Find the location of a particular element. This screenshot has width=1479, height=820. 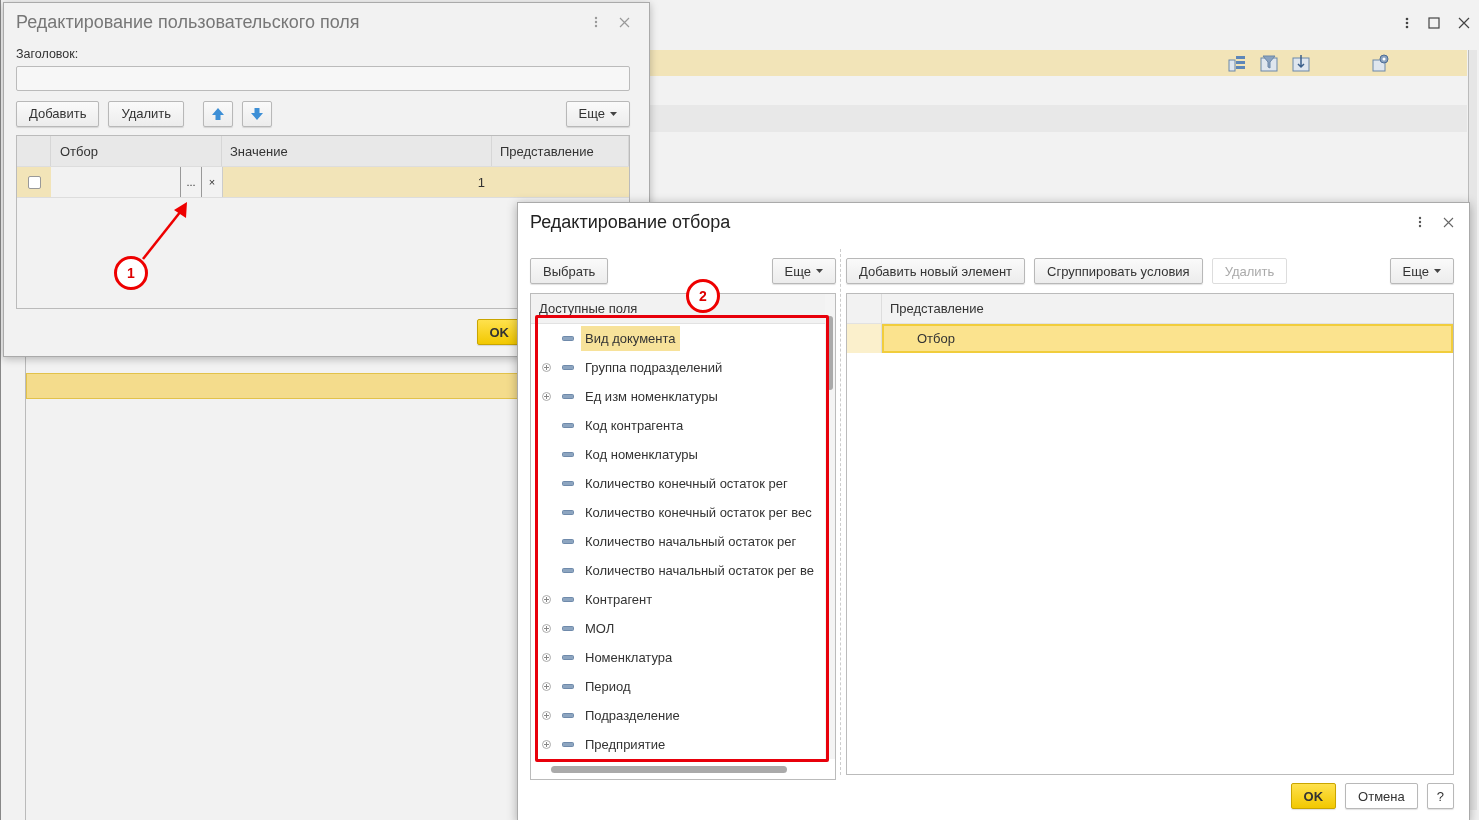

tree-item: Количество конечный остаток рег is located at coordinates (686, 483).